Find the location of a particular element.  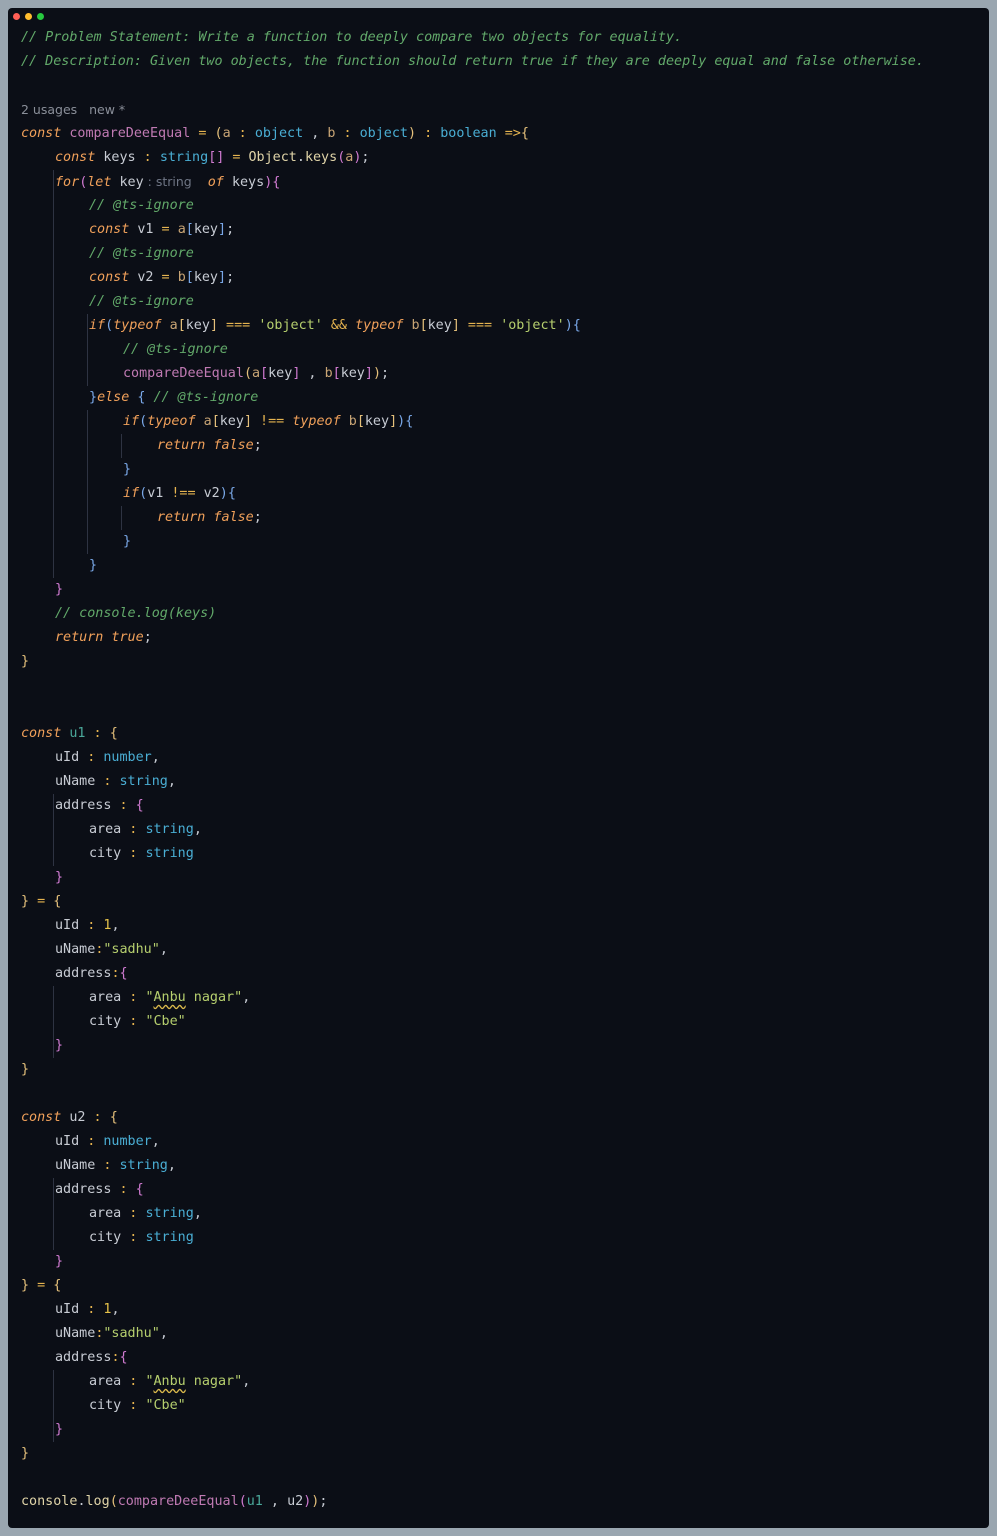

code-token: area is located at coordinates (105, 997).